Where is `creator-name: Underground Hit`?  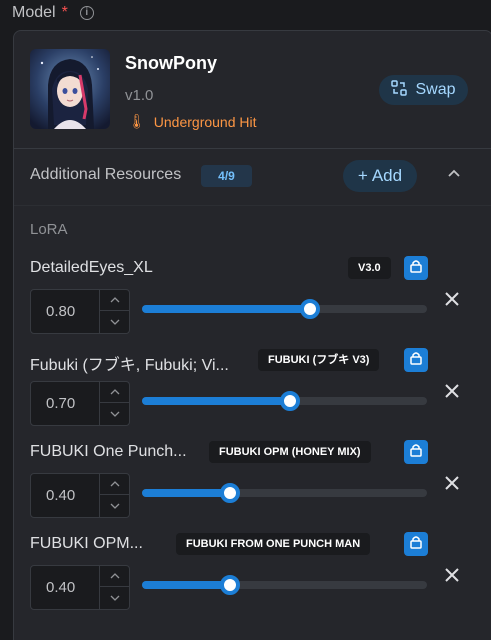 creator-name: Underground Hit is located at coordinates (205, 121).